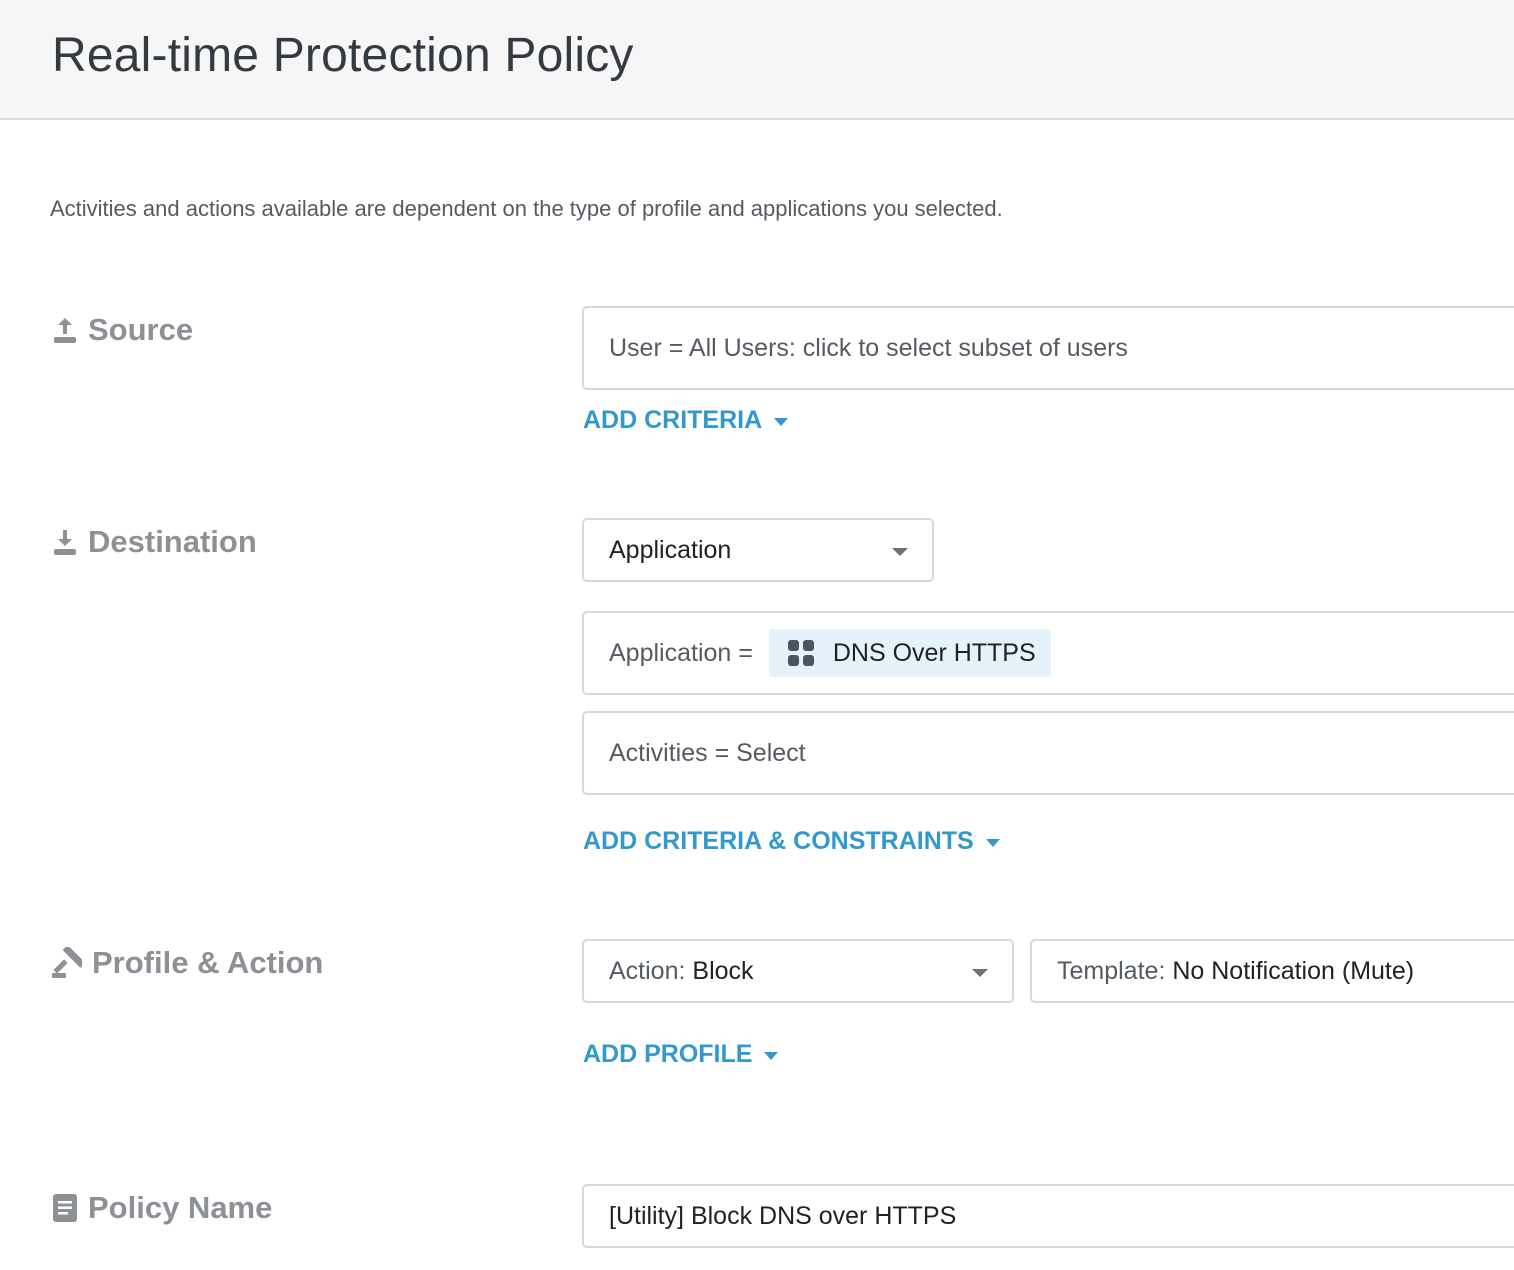 Image resolution: width=1514 pixels, height=1270 pixels. I want to click on policy-name-value: [Utility] Block DNS over HTTPS, so click(783, 1215).